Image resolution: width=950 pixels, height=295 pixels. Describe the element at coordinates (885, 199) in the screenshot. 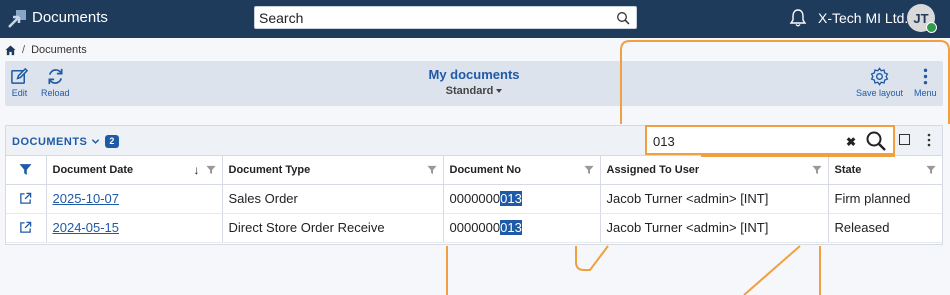

I see `state-cell: Firm planned` at that location.